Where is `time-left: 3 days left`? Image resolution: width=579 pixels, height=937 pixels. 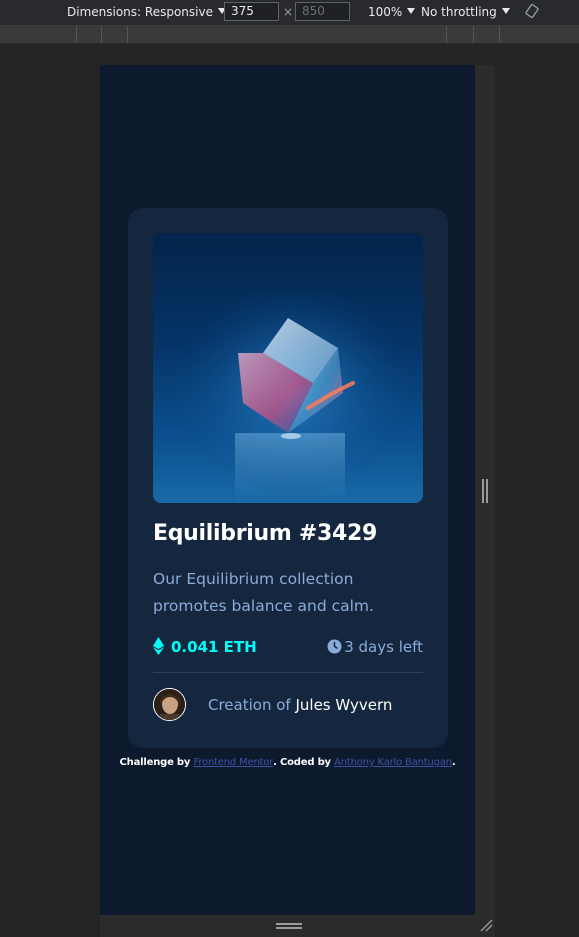 time-left: 3 days left is located at coordinates (383, 647).